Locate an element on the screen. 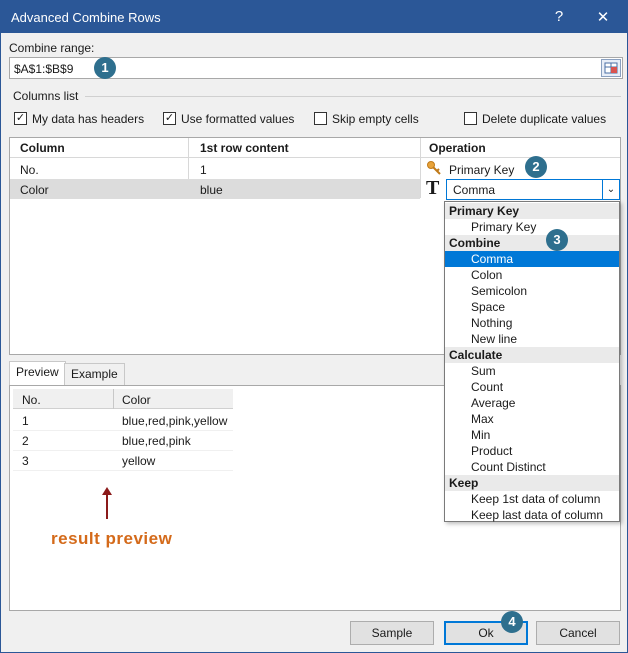 The height and width of the screenshot is (653, 628). columns-list-label: Columns list is located at coordinates (46, 96).